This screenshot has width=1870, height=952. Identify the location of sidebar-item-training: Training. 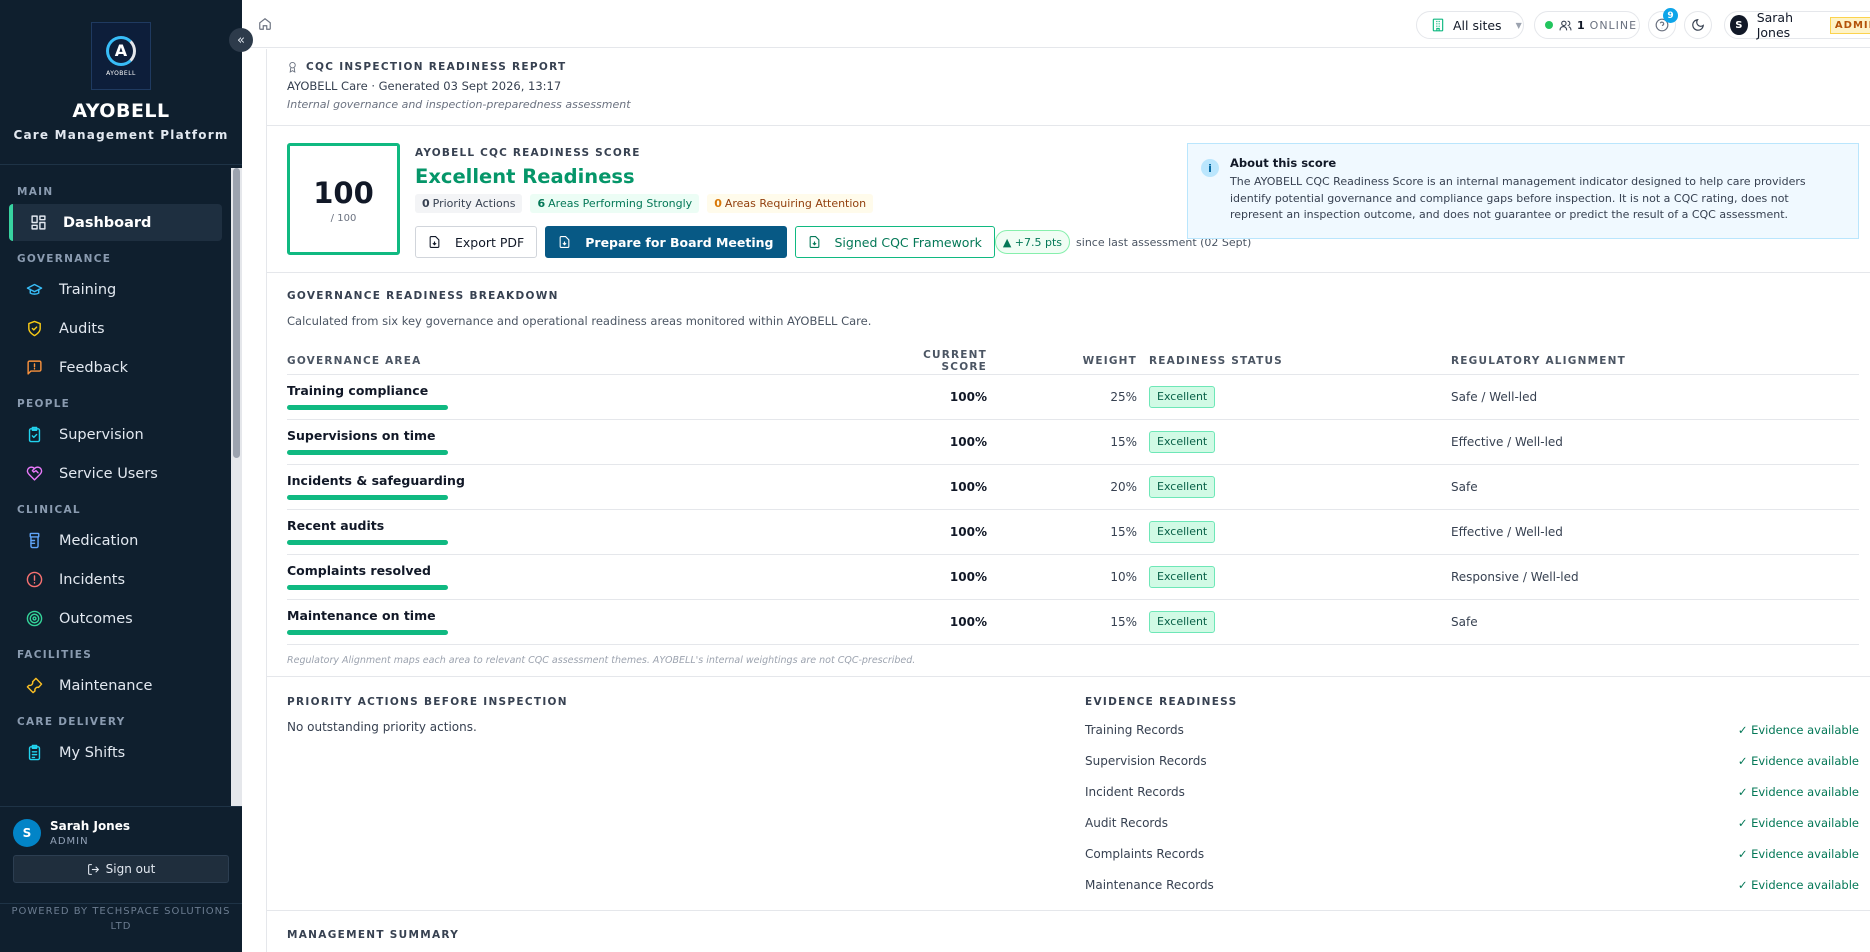
(115, 289).